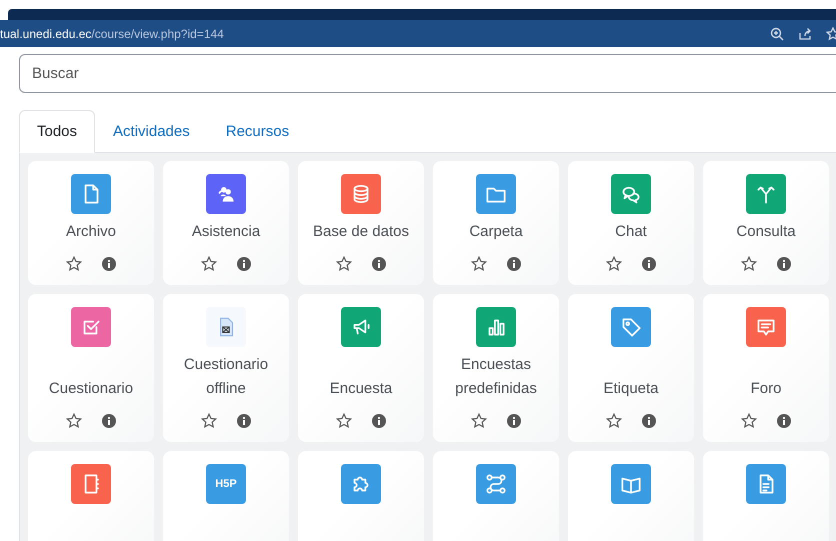 This screenshot has width=836, height=541. What do you see at coordinates (57, 131) in the screenshot?
I see `tab: Todos` at bounding box center [57, 131].